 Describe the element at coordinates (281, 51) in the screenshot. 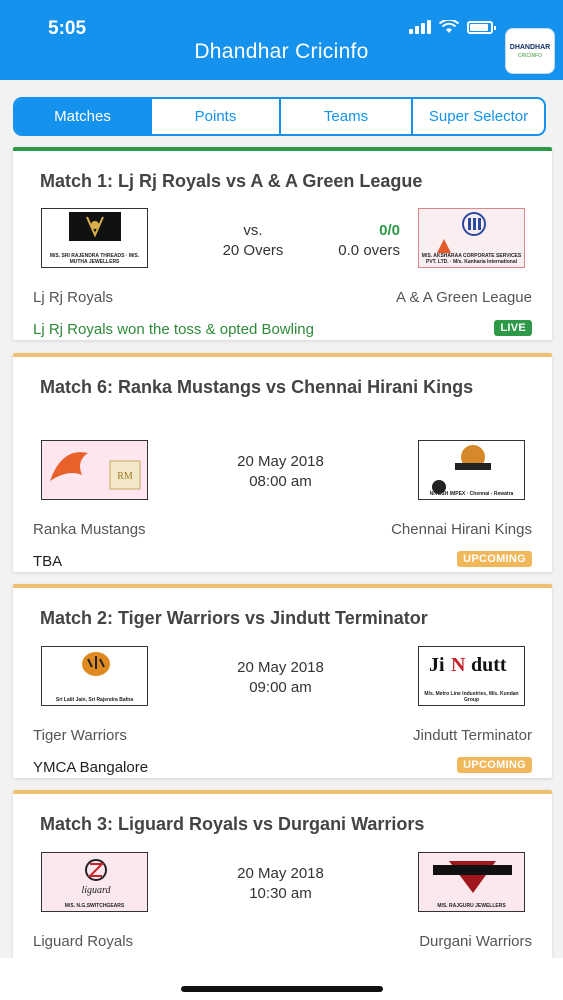

I see `app-title: Dhandhar Cricinfo` at that location.